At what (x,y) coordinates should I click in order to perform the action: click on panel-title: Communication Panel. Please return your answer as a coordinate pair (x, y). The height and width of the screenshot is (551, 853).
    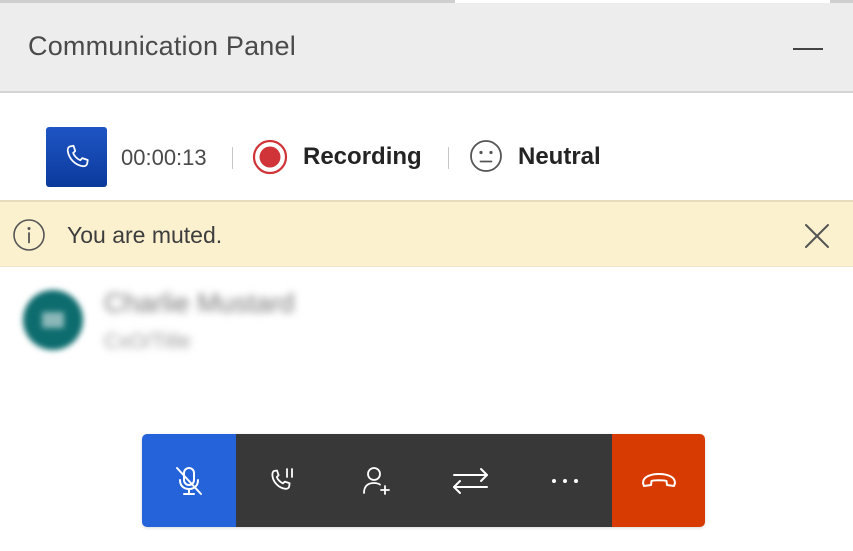
    Looking at the image, I should click on (162, 46).